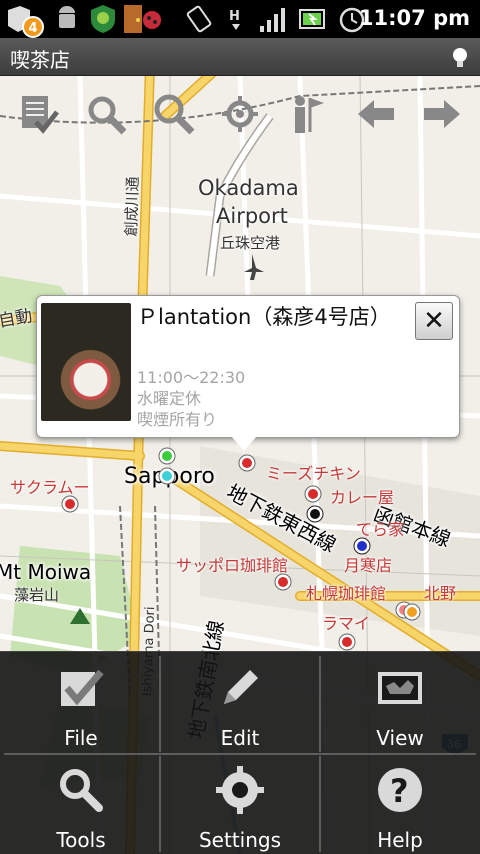 Image resolution: width=480 pixels, height=854 pixels. What do you see at coordinates (272, 20) in the screenshot?
I see `signal-bars-icon` at bounding box center [272, 20].